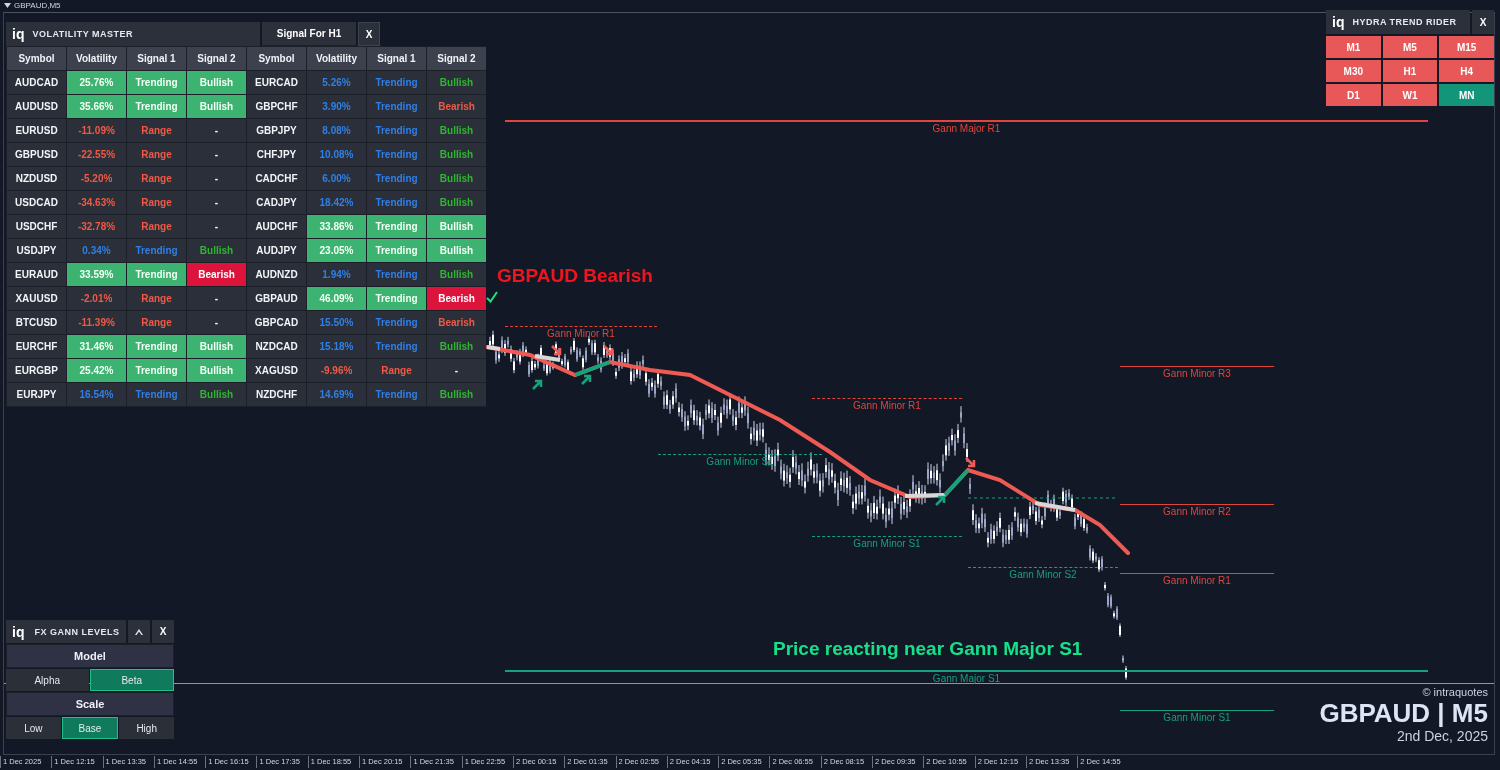 The width and height of the screenshot is (1500, 770). Describe the element at coordinates (966, 678) in the screenshot. I see `level-label: Gann Major S1` at that location.